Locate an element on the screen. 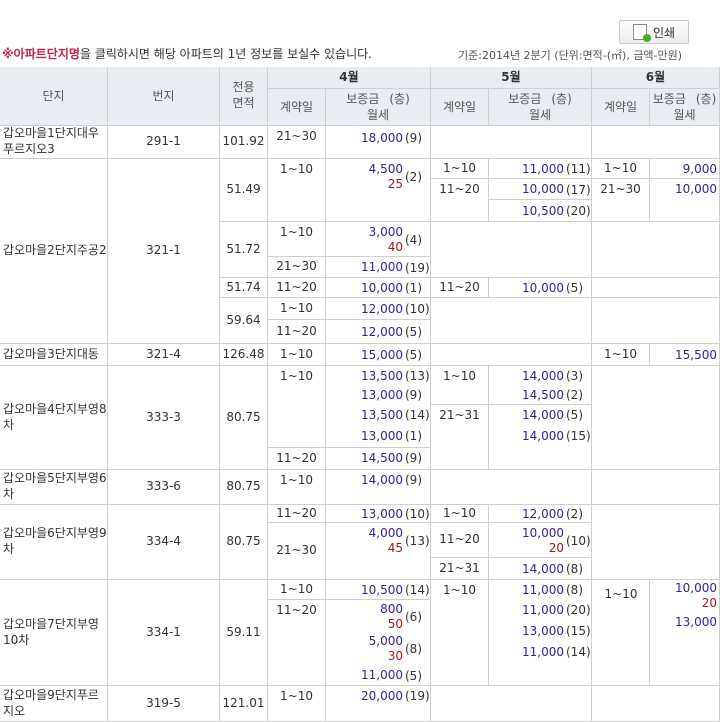  notice-rest: 을 클릭하시면 해당 아파트의 1년 정보를 보실수 있습니다. is located at coordinates (225, 54).